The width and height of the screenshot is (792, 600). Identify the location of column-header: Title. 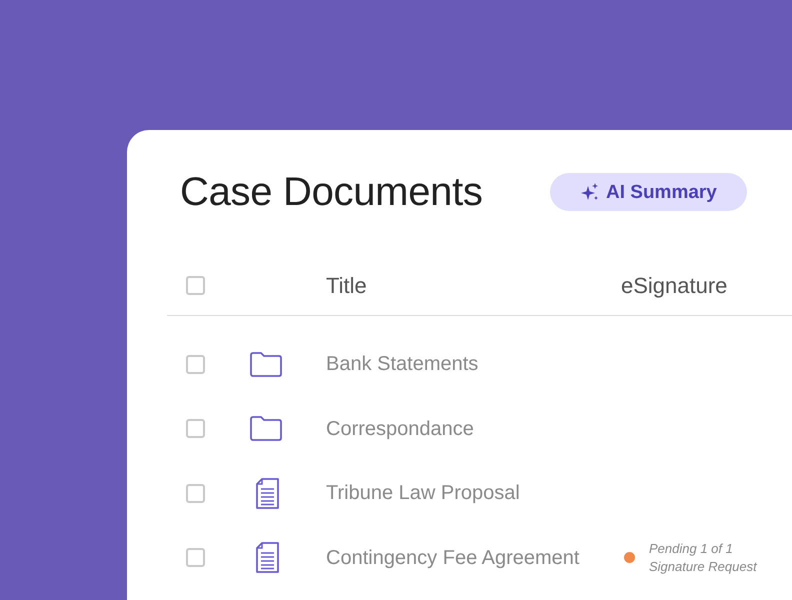
(346, 285).